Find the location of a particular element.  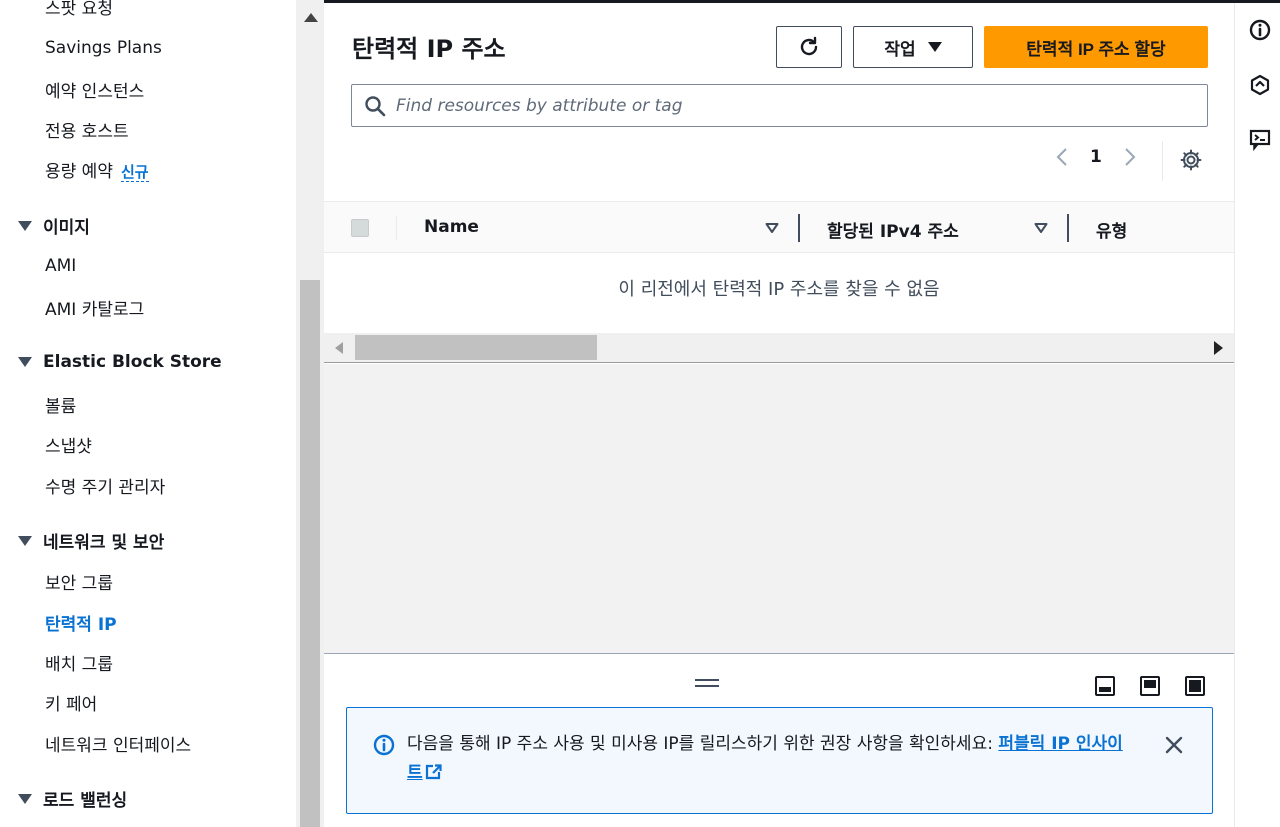

settings-icon is located at coordinates (1191, 160).